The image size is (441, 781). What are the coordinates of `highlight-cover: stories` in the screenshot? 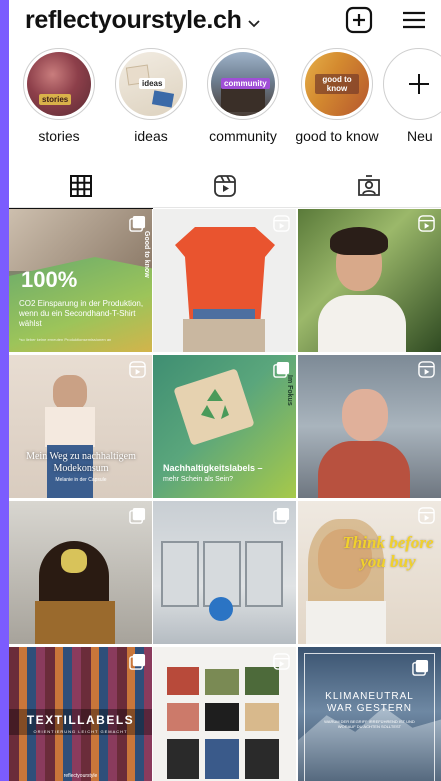 It's located at (59, 84).